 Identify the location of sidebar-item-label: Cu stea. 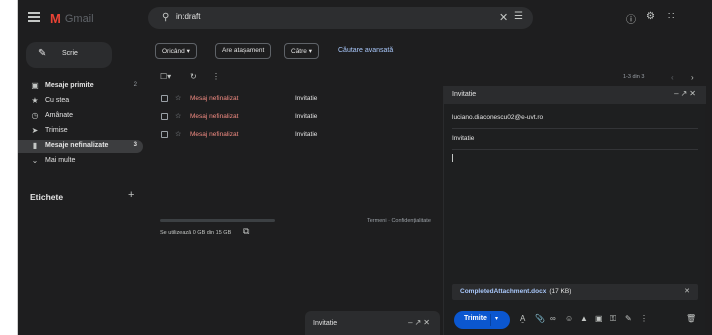
(57, 100).